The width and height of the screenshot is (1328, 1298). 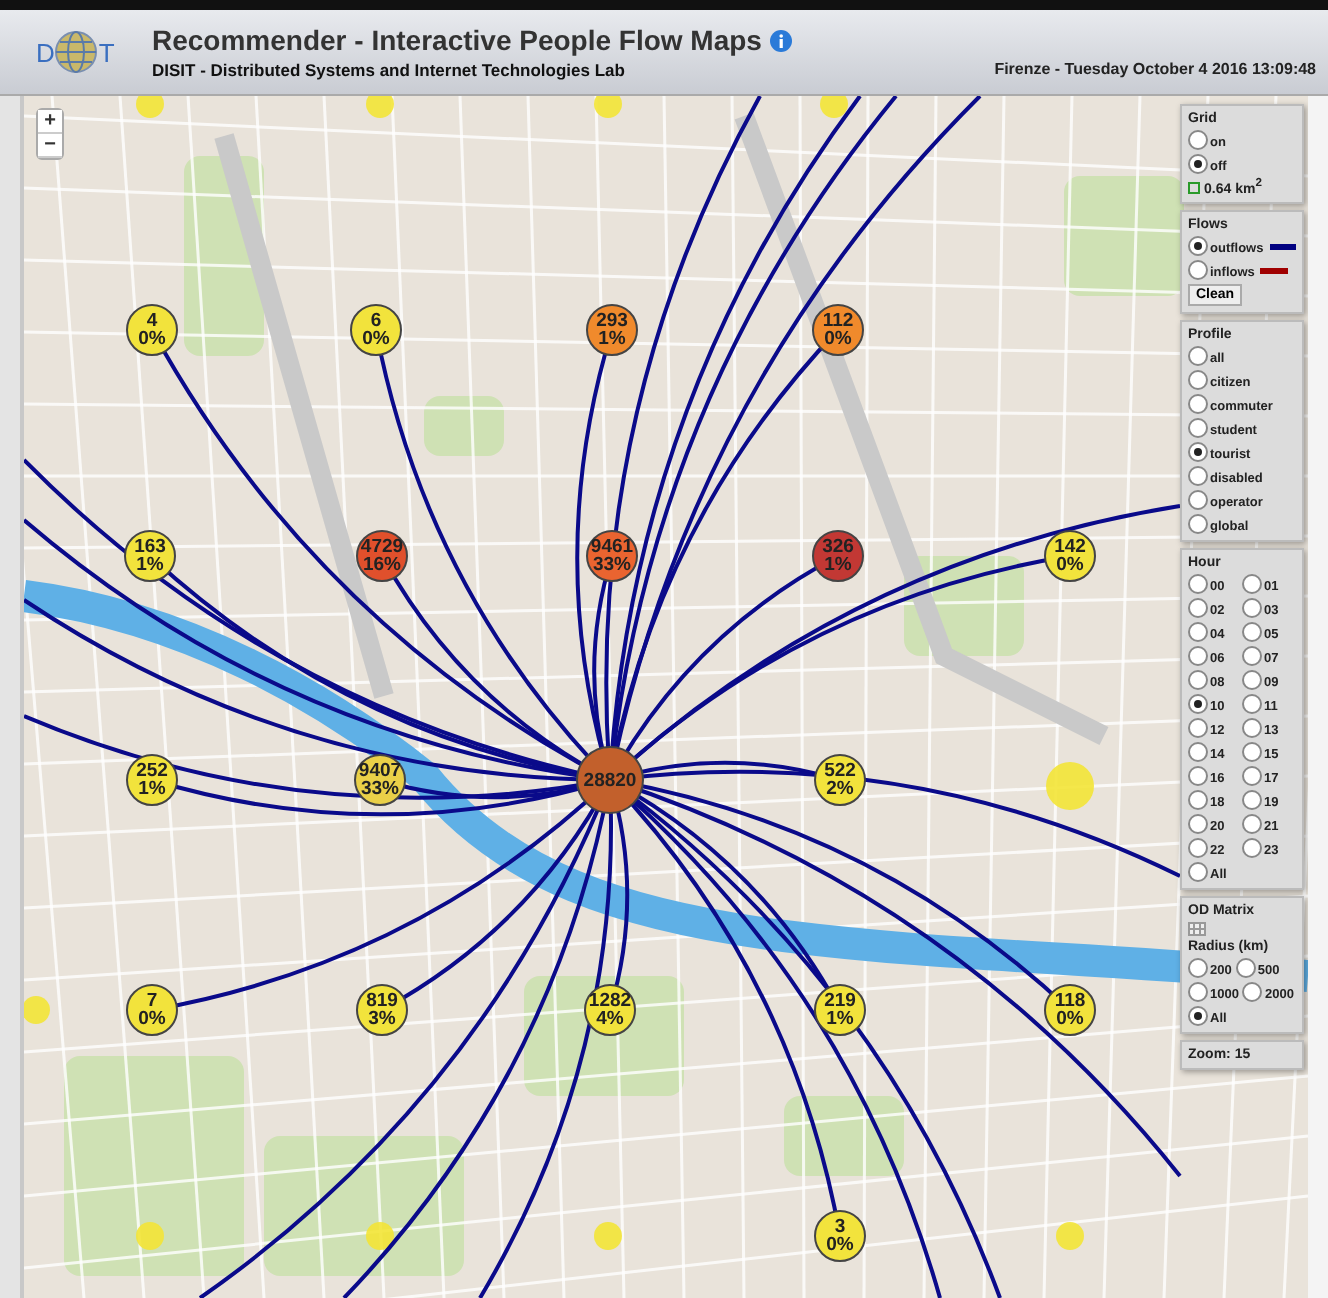 I want to click on flow-count: 7, so click(x=152, y=1001).